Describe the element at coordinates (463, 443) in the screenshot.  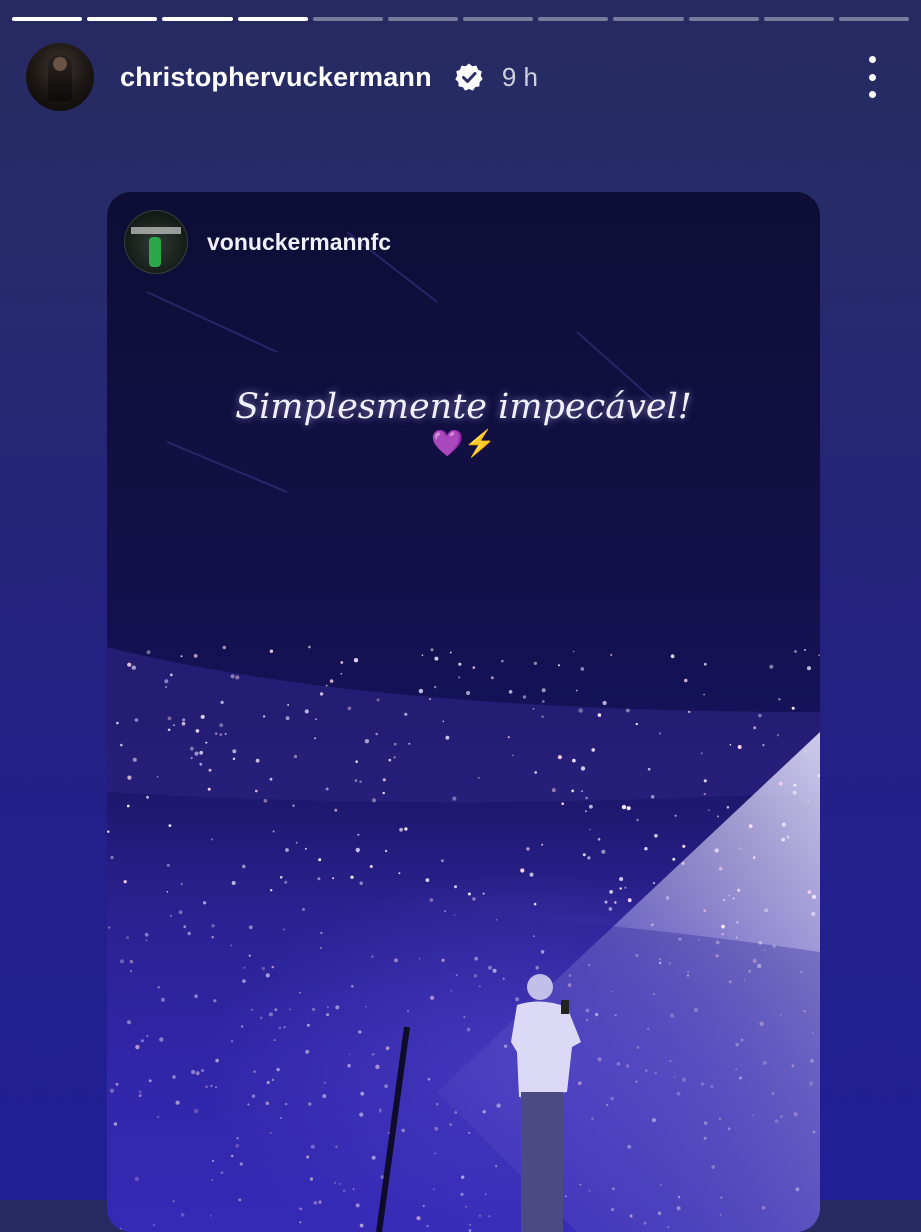
I see `caption-emojis: 💜⚡` at that location.